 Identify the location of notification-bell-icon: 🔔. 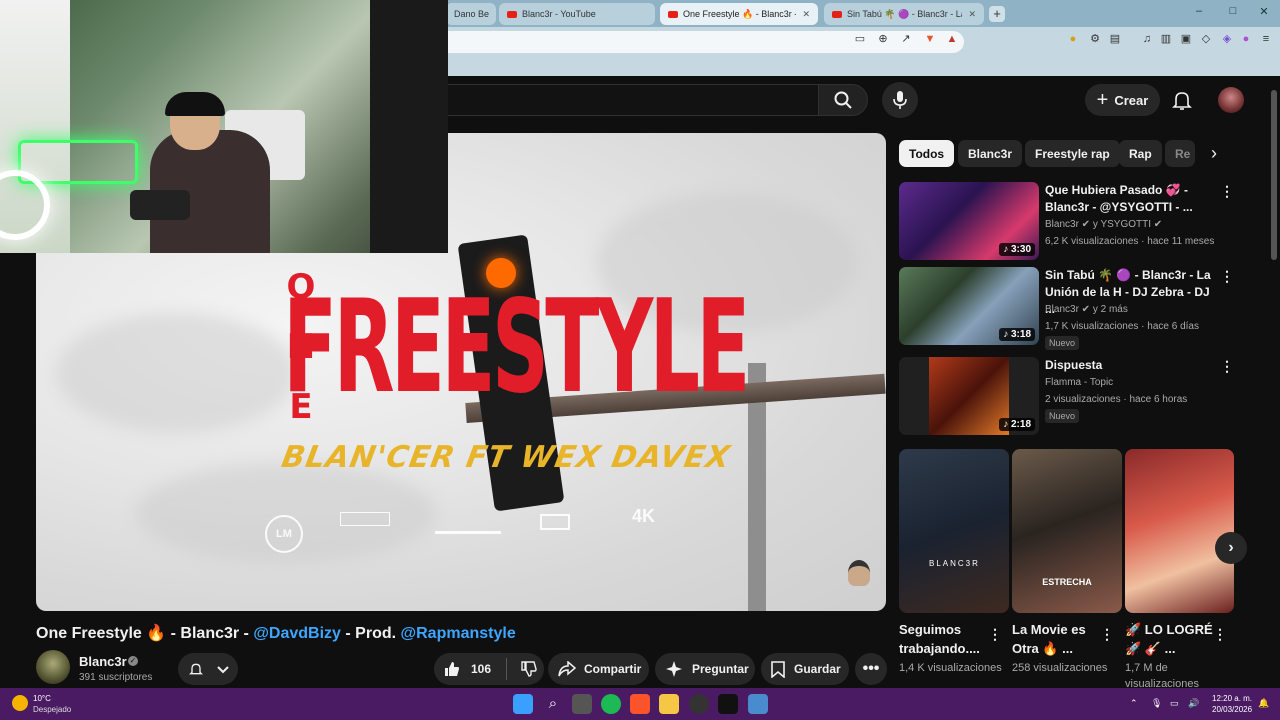
(1263, 703).